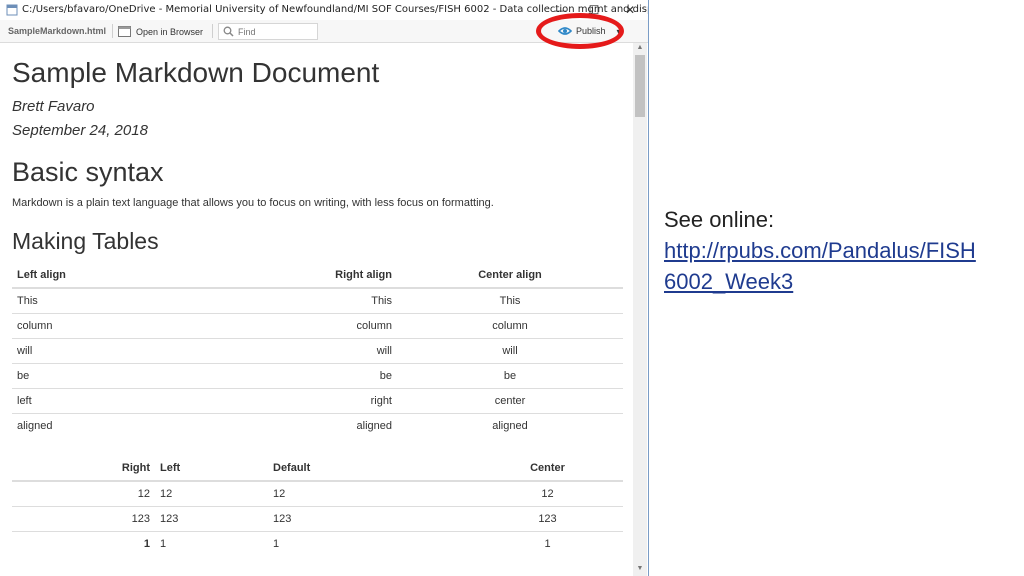  Describe the element at coordinates (124, 31) in the screenshot. I see `open-in-browser-icon` at that location.